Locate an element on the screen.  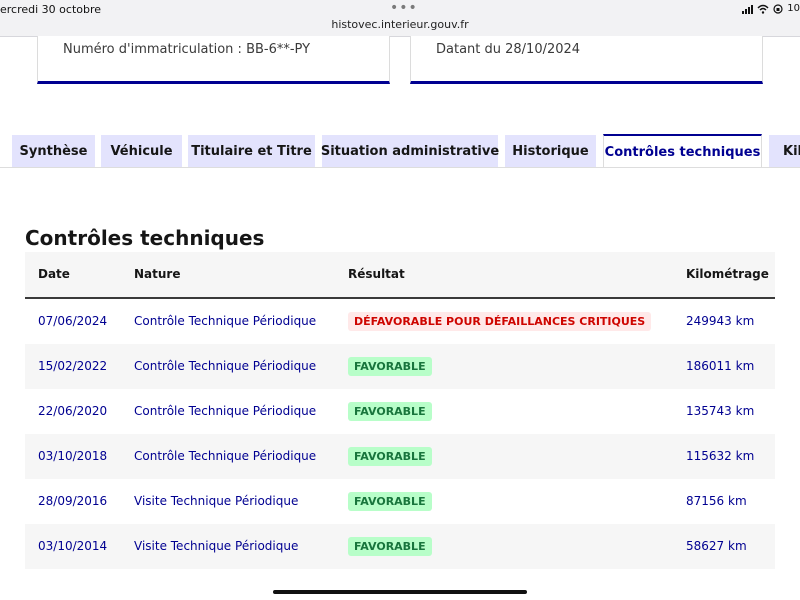
row-date: 07/06/2024 is located at coordinates (73, 321).